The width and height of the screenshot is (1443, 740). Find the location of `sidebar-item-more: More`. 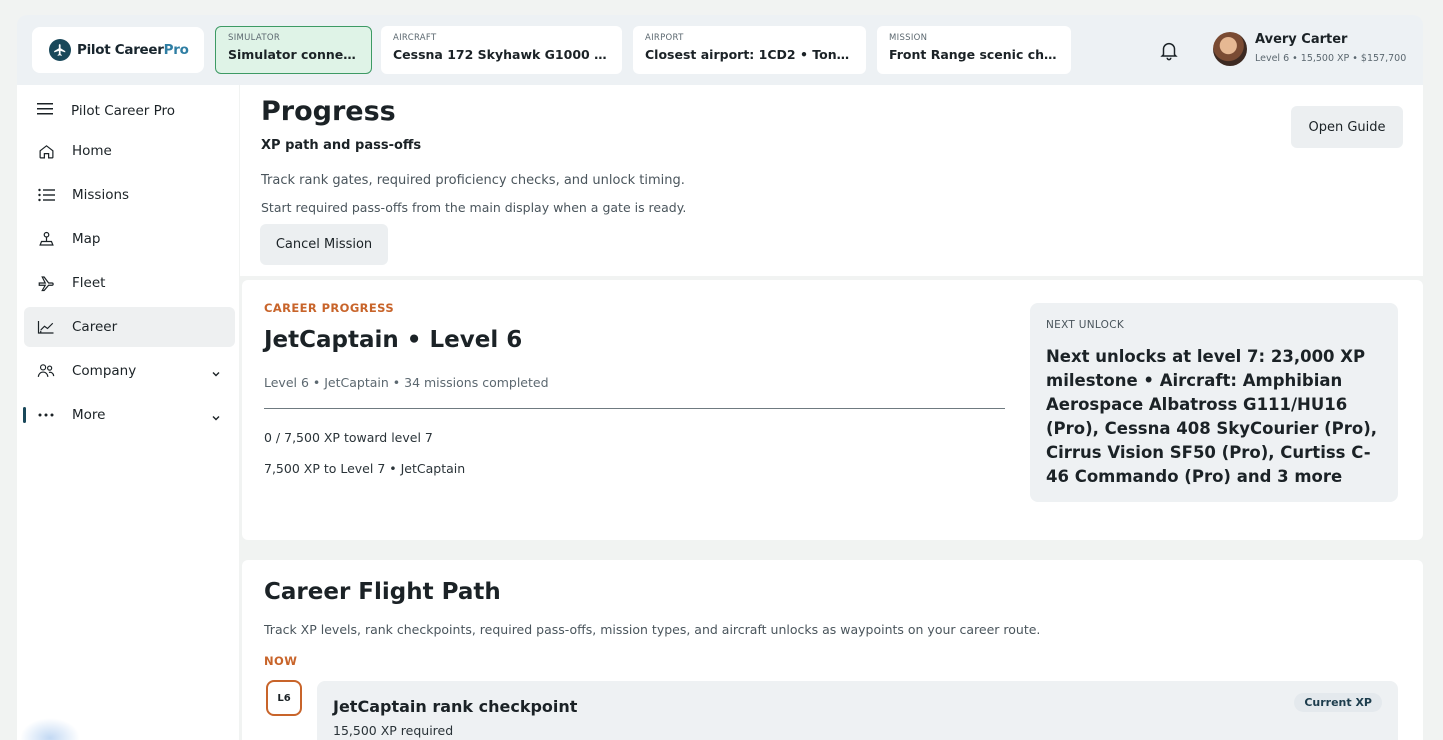

sidebar-item-more: More is located at coordinates (129, 415).